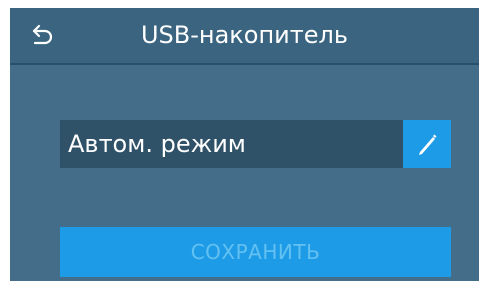  I want to click on back-arrow-icon, so click(42, 34).